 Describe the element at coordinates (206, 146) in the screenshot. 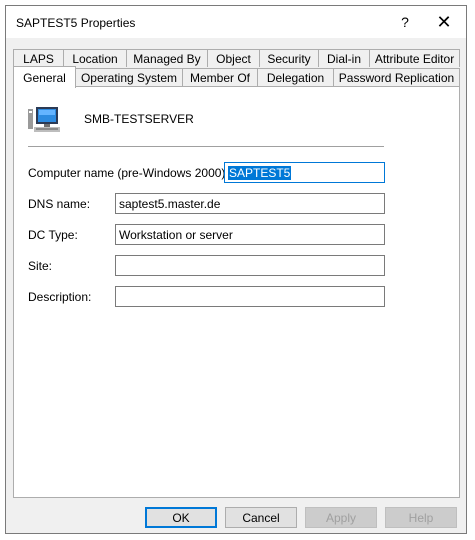

I see `divider` at that location.